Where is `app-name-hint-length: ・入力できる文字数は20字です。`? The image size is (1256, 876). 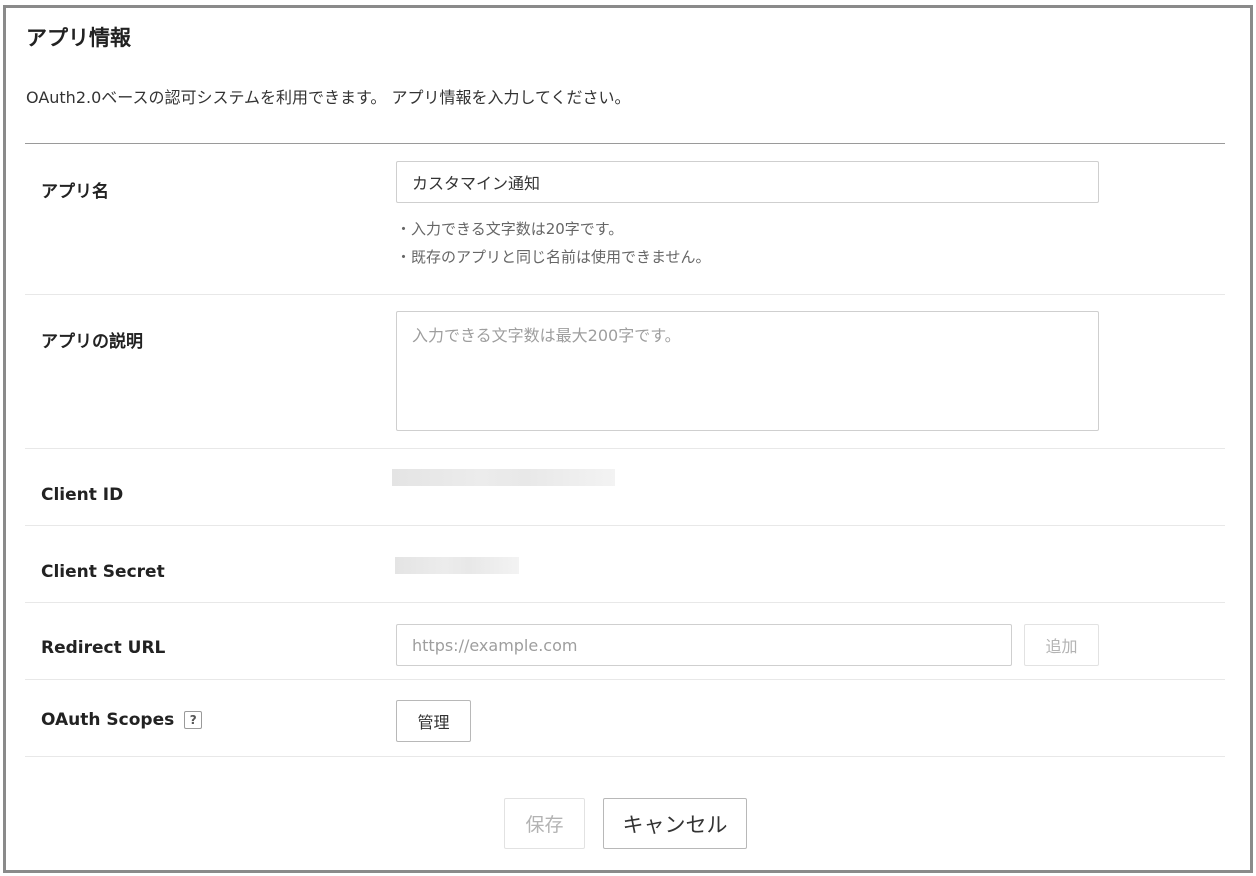
app-name-hint-length: ・入力できる文字数は20字です。 is located at coordinates (510, 229).